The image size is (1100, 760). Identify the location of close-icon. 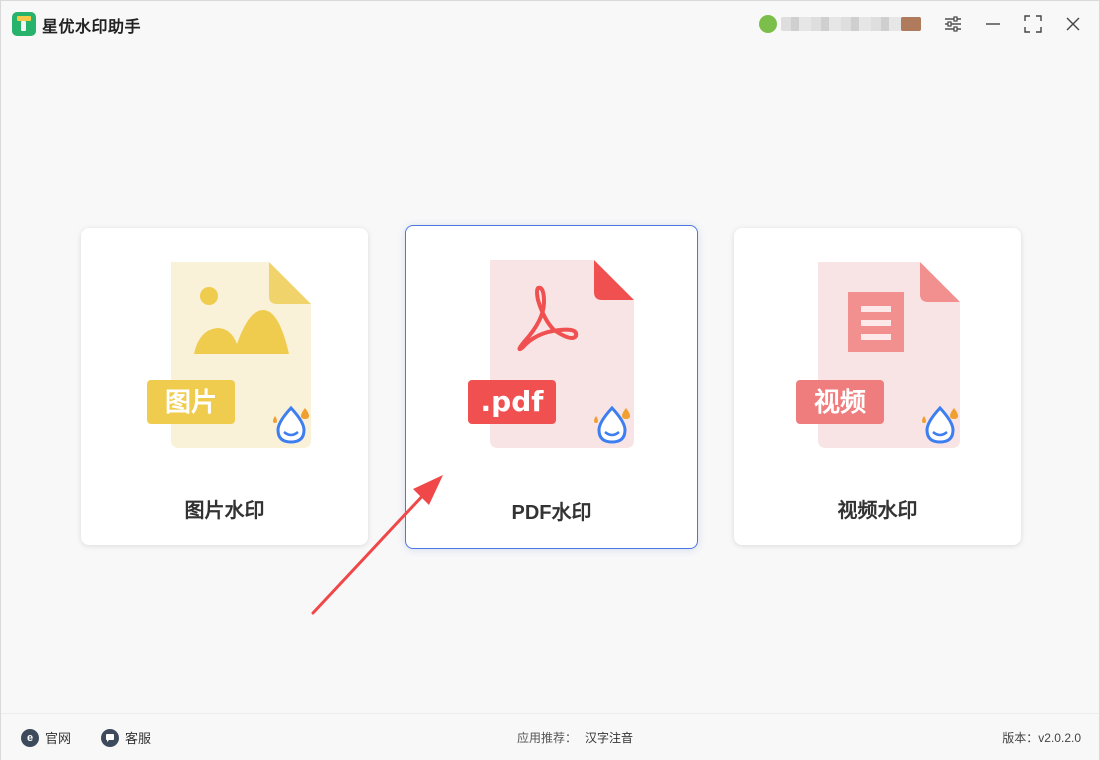
(1073, 24).